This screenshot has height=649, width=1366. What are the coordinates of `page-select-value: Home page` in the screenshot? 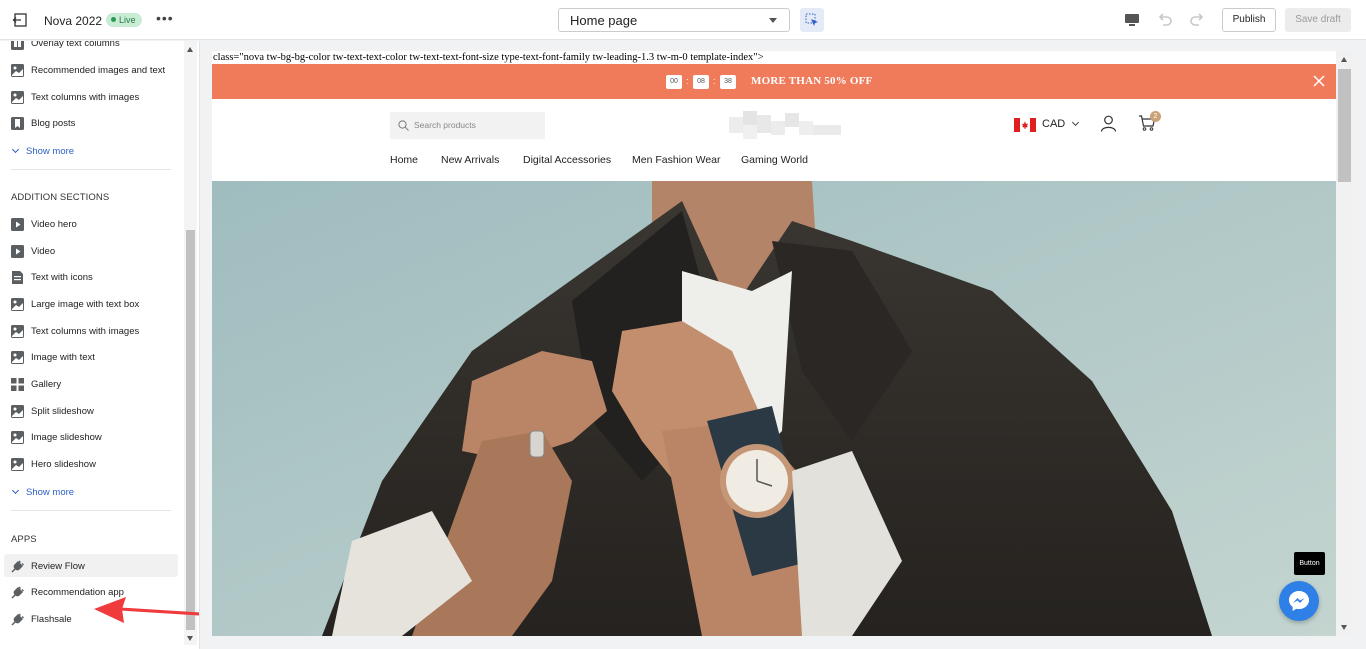 It's located at (604, 20).